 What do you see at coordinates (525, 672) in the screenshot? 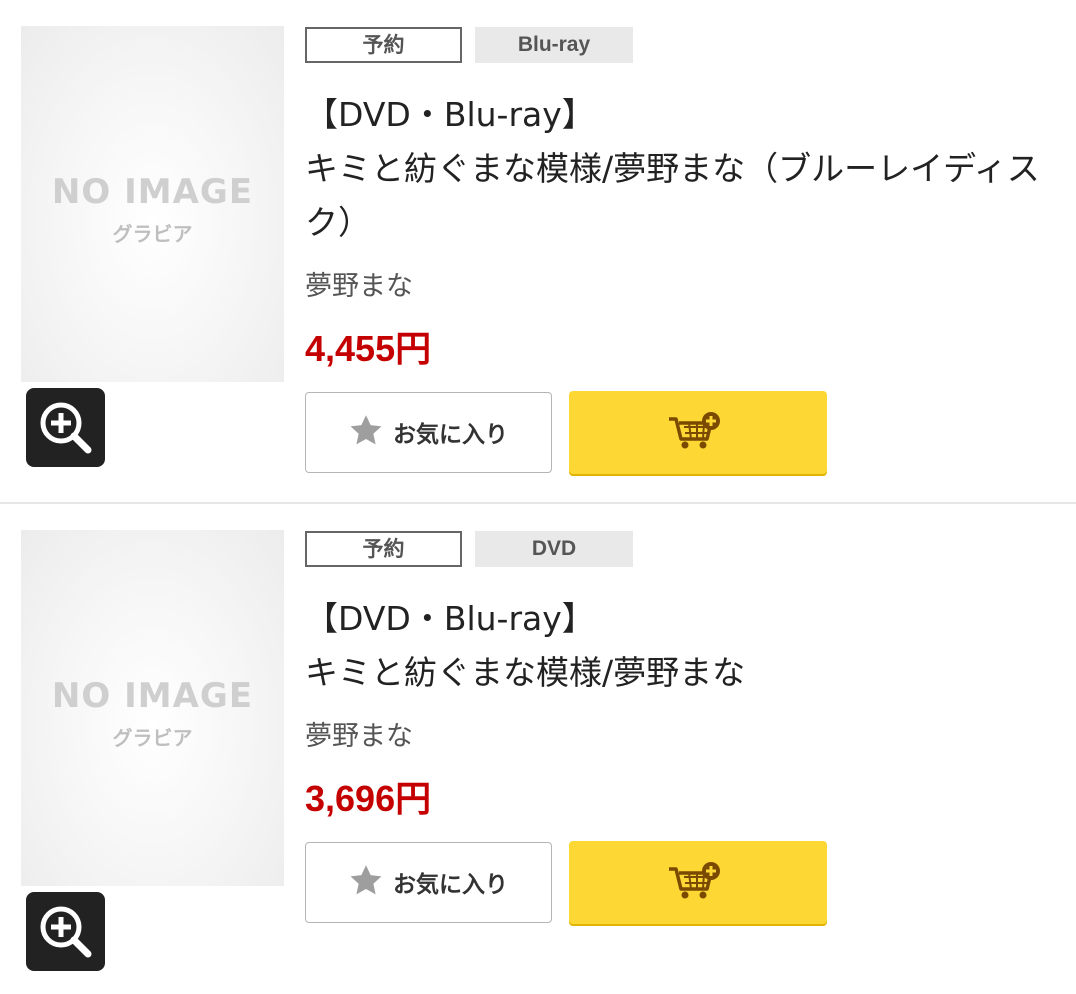
I see `title-line-2: キミと紡ぐまな模様/夢野まな` at bounding box center [525, 672].